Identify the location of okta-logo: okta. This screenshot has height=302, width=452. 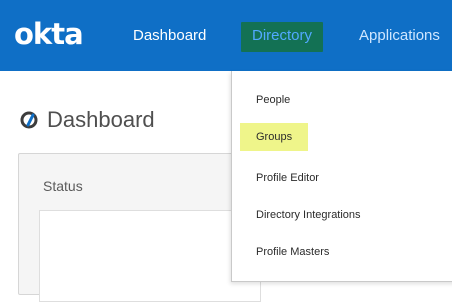
(49, 34).